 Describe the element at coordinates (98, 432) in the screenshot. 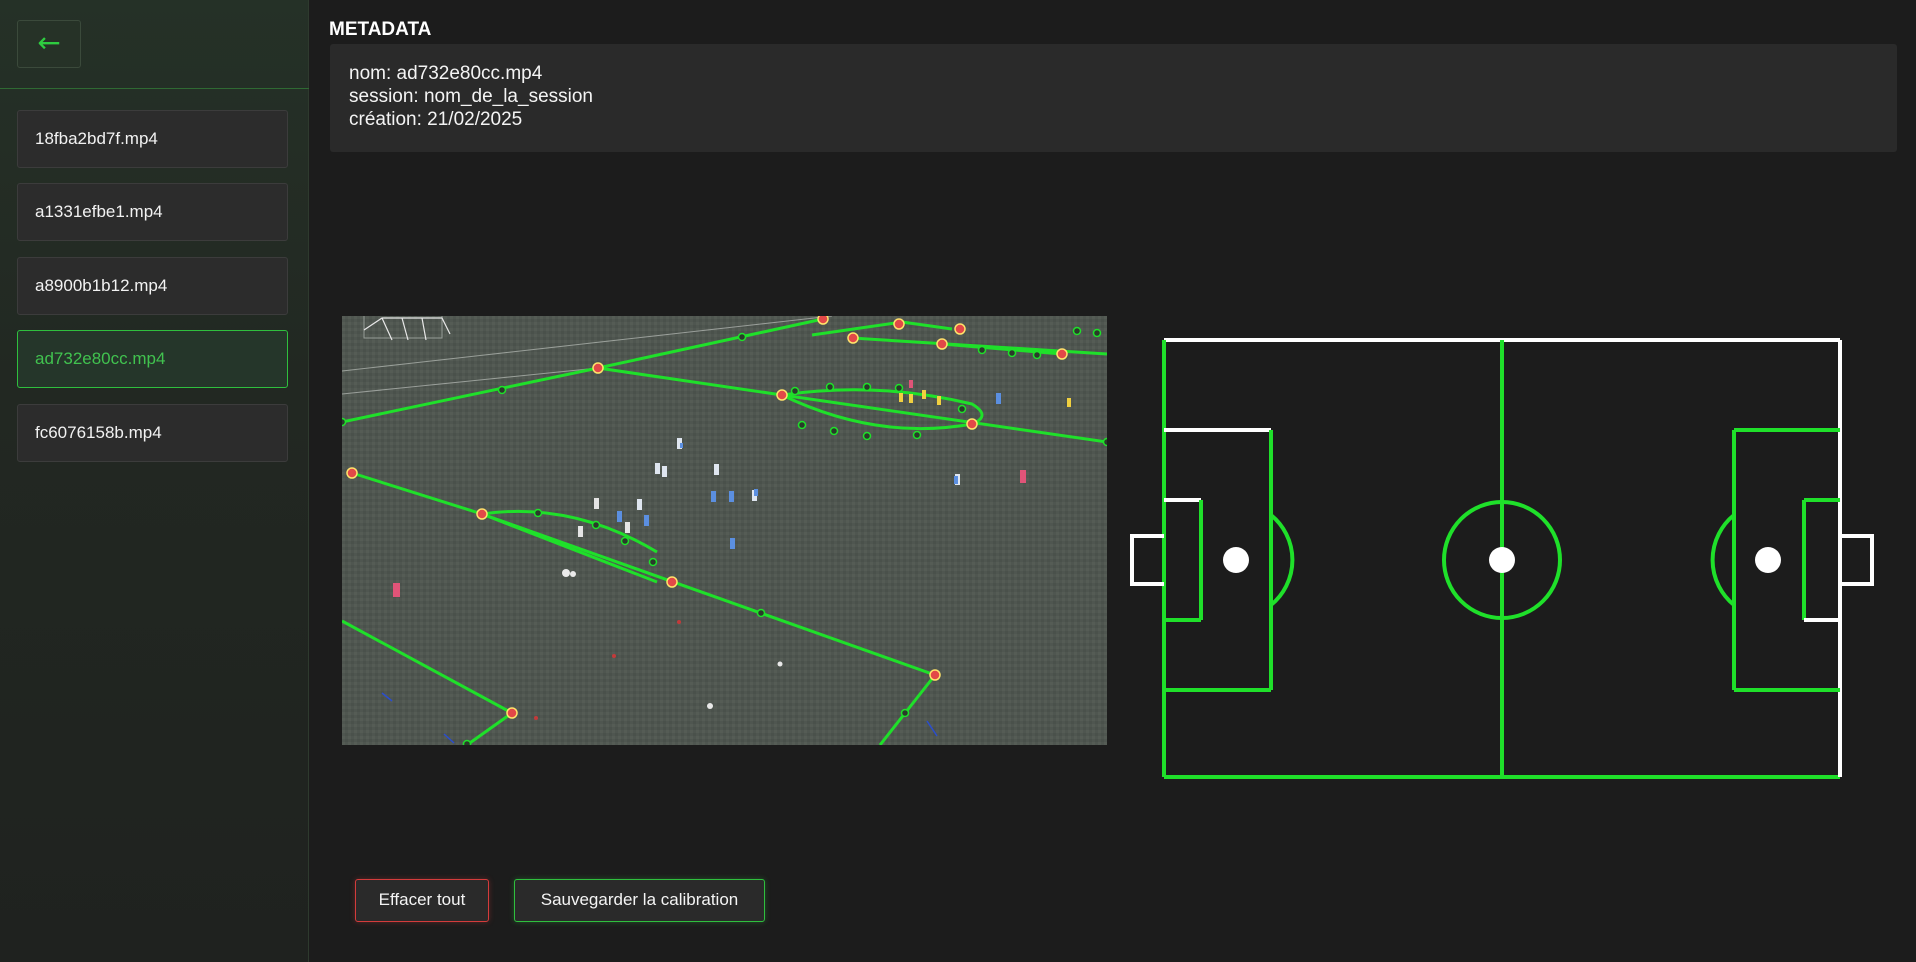

I see `file-item-label: fc6076158b.mp4` at that location.